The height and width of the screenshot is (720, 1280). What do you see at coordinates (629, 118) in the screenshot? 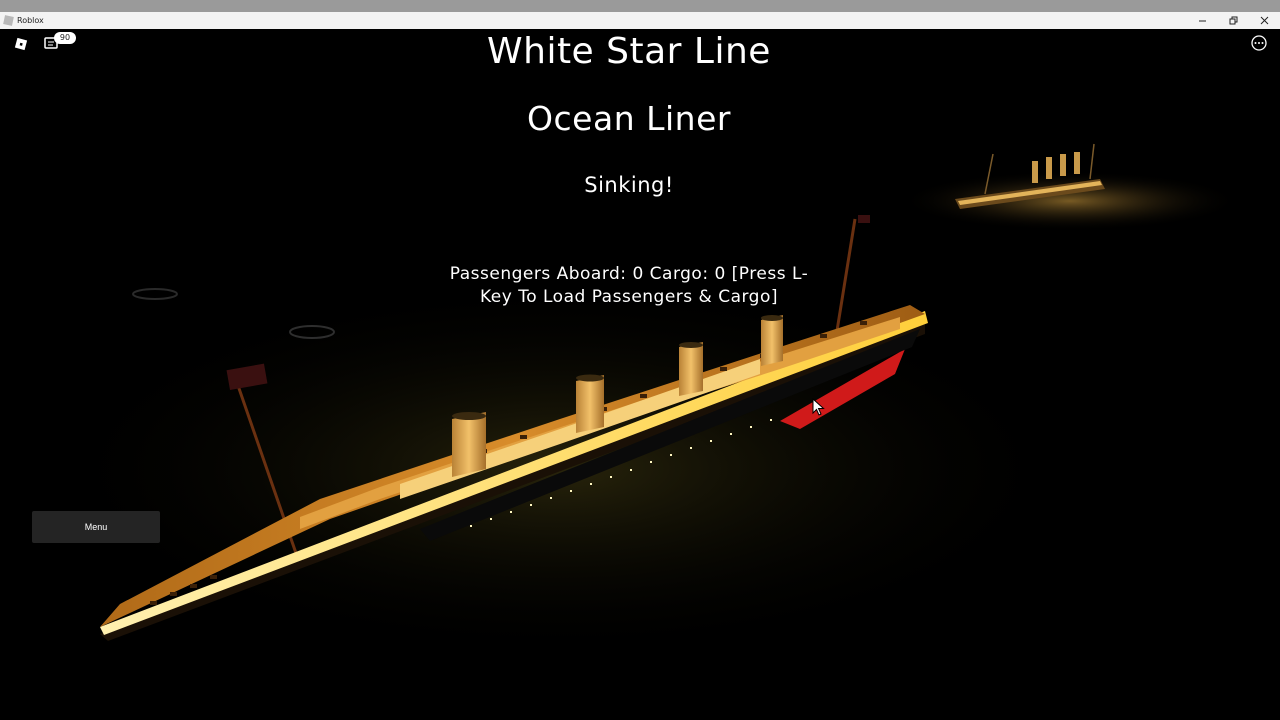
I see `ship-class-title: Ocean Liner` at bounding box center [629, 118].